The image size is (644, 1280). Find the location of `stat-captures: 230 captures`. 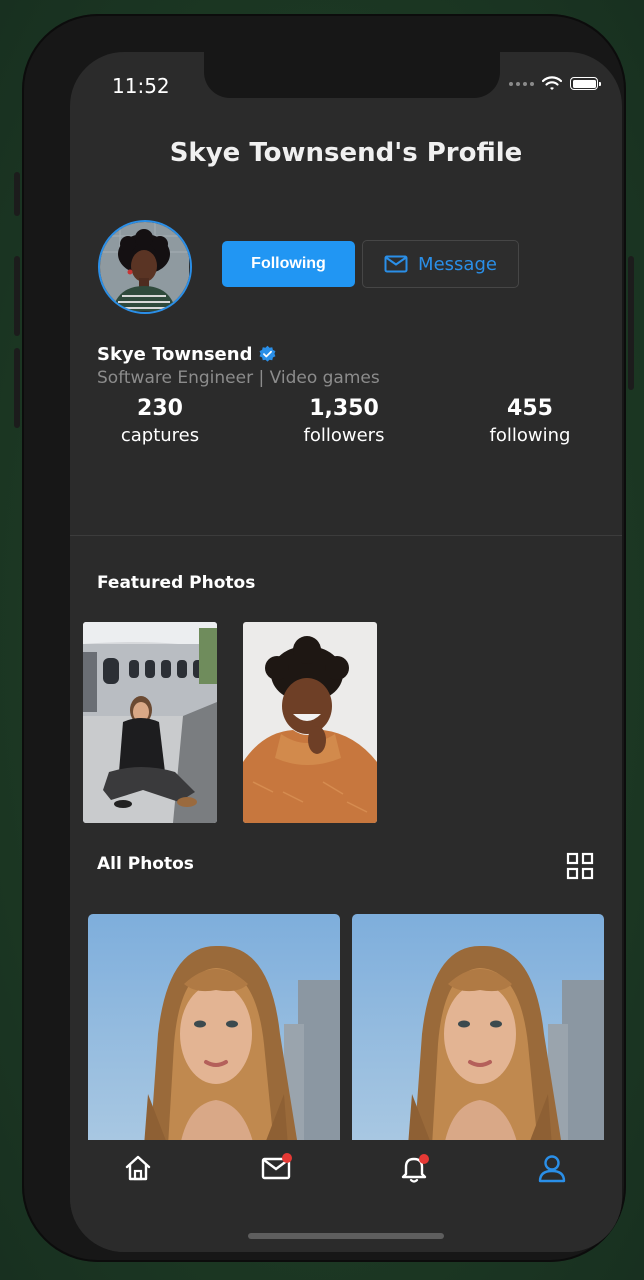

stat-captures: 230 captures is located at coordinates (160, 421).